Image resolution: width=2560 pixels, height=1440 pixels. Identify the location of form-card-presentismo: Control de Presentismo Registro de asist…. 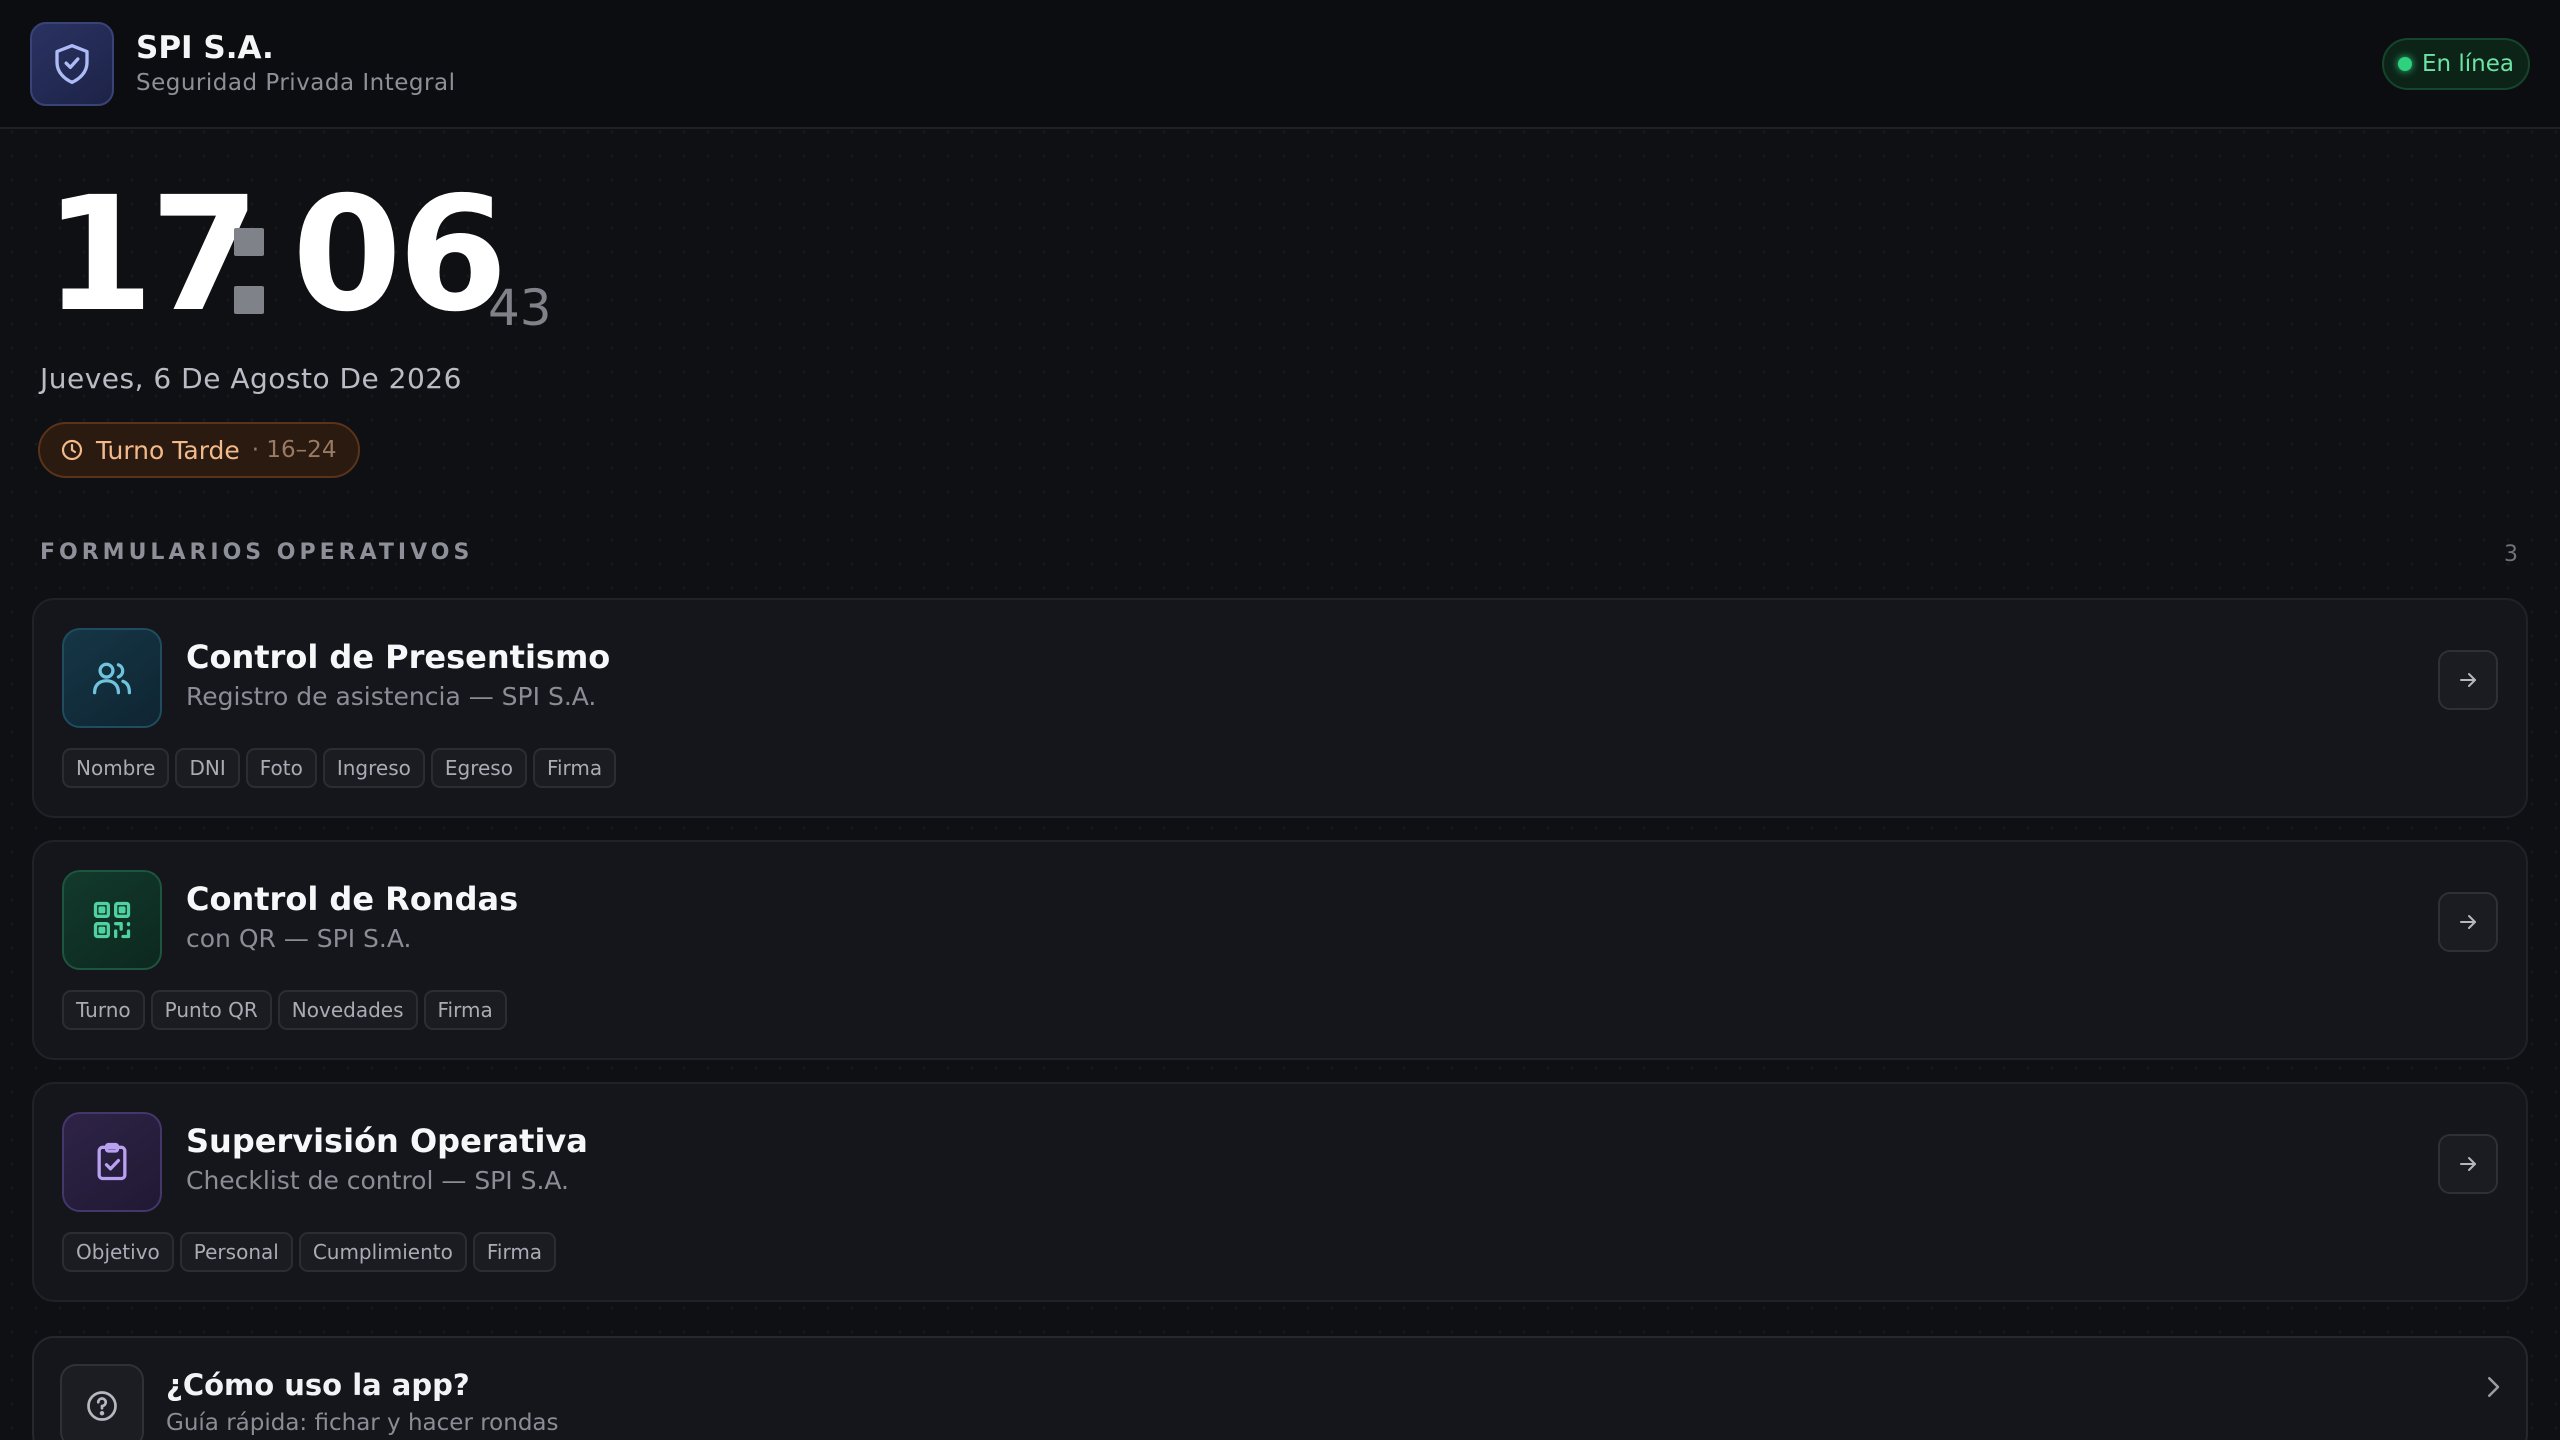
(1280, 708).